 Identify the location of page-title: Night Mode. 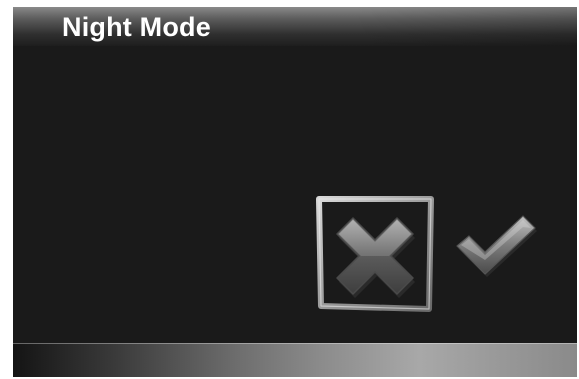
(136, 27).